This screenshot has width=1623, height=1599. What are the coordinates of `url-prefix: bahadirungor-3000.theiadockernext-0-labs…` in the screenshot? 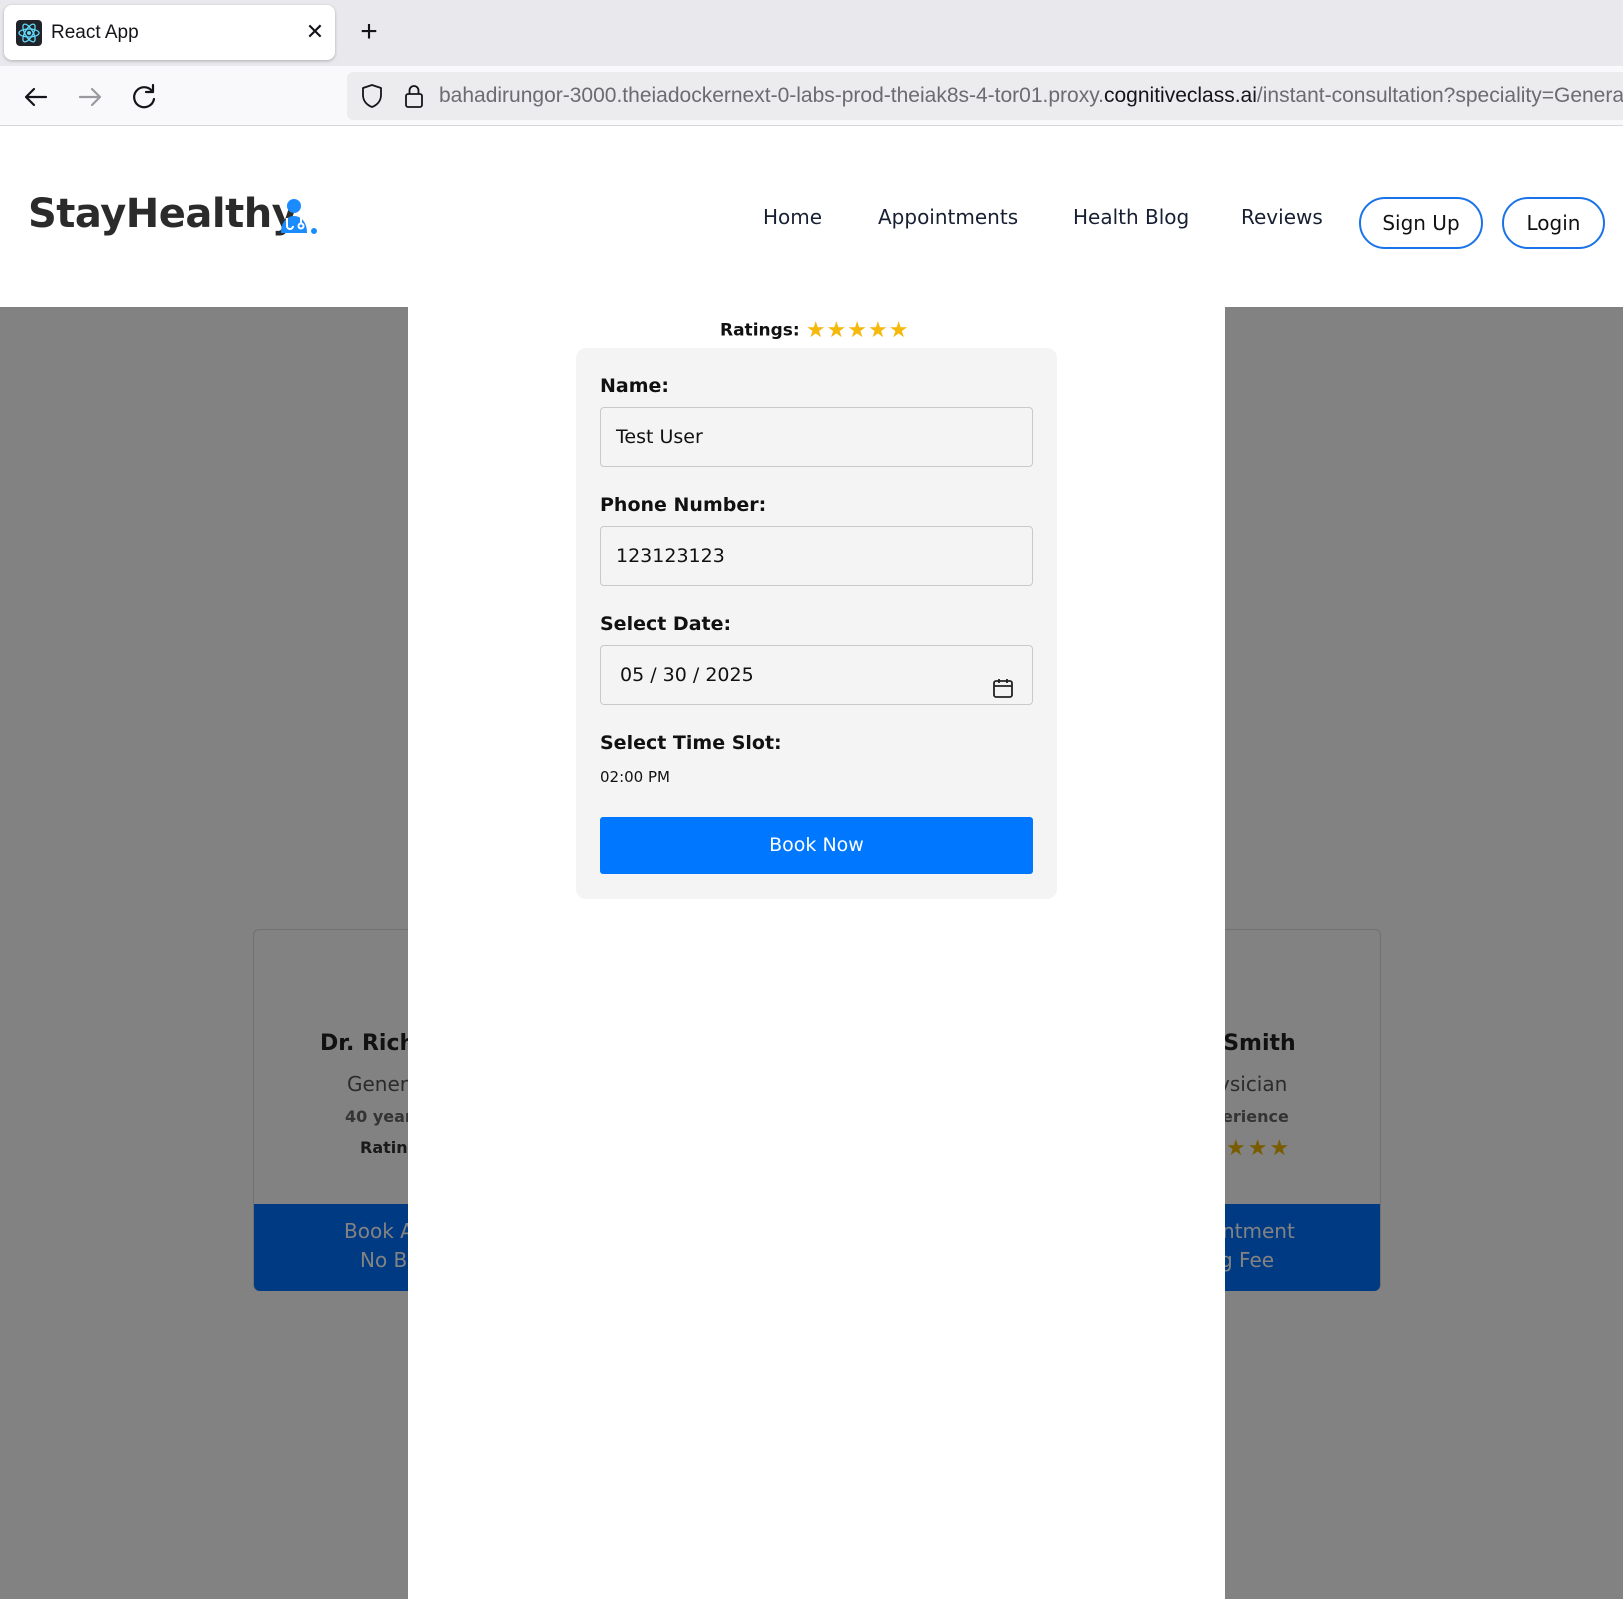 It's located at (771, 95).